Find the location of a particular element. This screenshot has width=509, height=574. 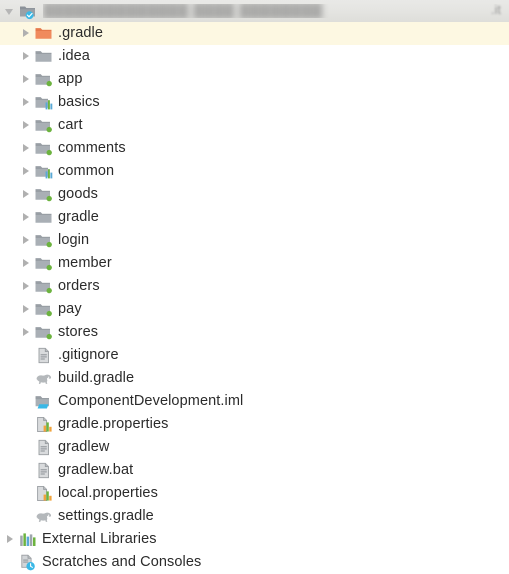

tree-item-label: gradlew.bat is located at coordinates (96, 469).